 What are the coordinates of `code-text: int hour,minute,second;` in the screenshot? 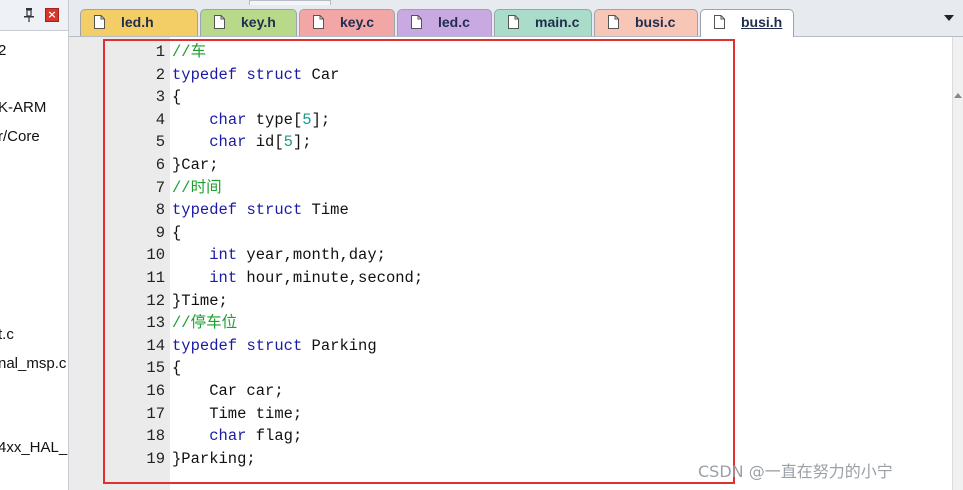 It's located at (297, 278).